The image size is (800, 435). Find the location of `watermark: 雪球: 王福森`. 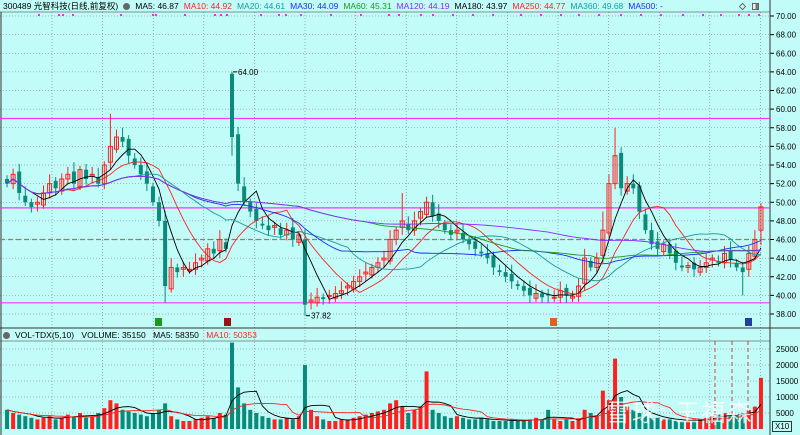

watermark: 雪球: 王福森 is located at coordinates (680, 413).